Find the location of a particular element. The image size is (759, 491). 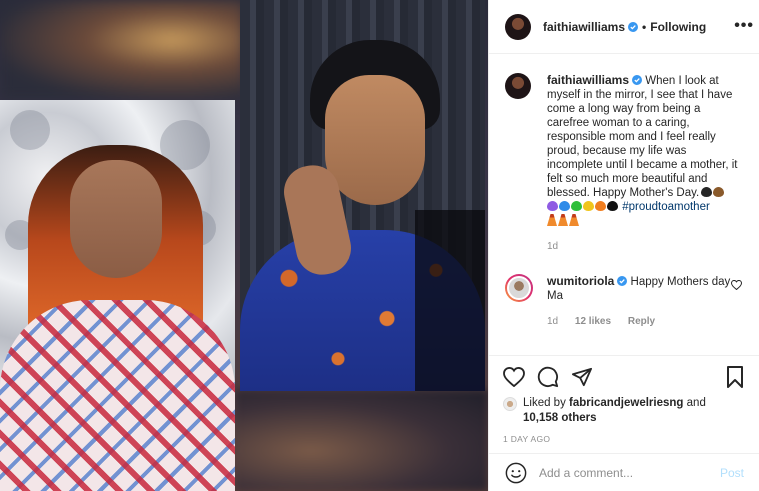

green-heart-icon is located at coordinates (576, 206).